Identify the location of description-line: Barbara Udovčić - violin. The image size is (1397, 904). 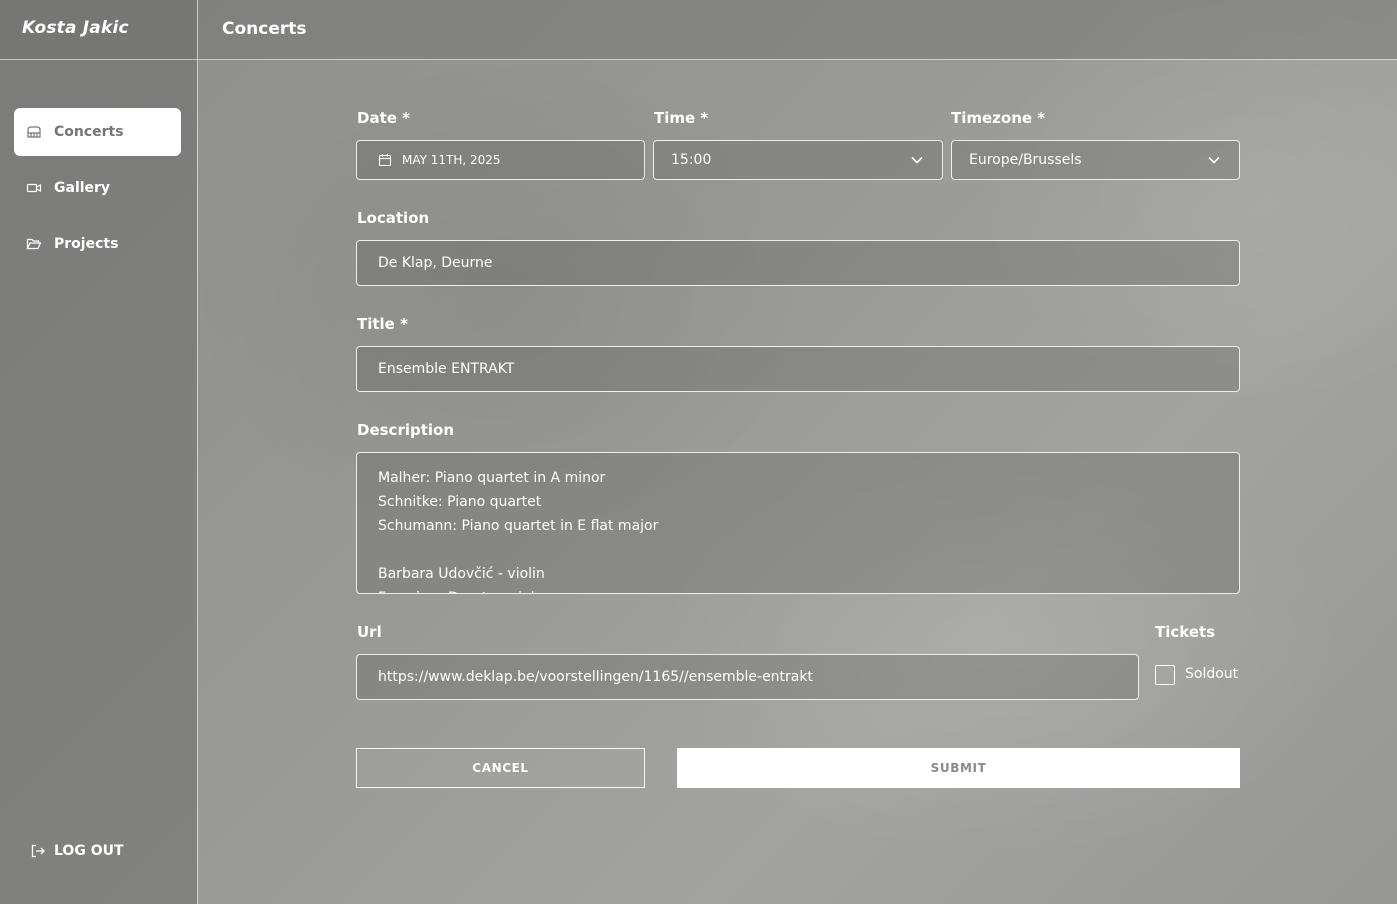
(461, 574).